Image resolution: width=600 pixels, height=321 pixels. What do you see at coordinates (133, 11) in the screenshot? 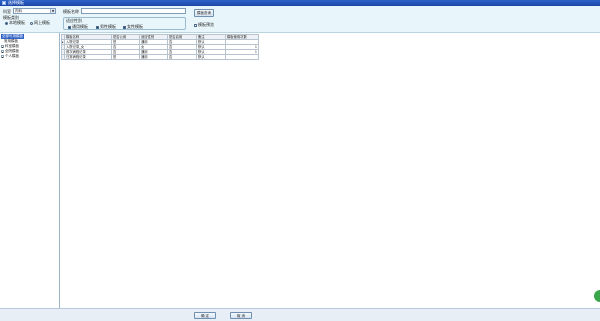
I see `template-name-input` at bounding box center [133, 11].